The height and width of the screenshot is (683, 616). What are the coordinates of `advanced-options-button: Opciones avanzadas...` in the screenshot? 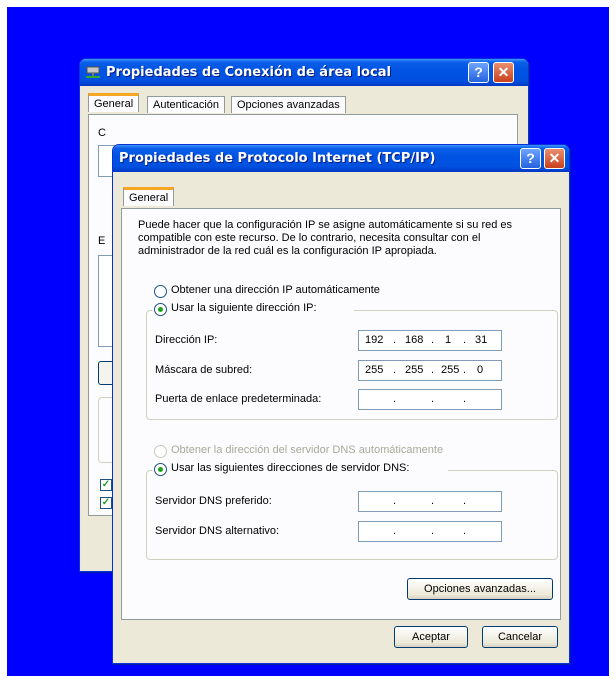 It's located at (480, 589).